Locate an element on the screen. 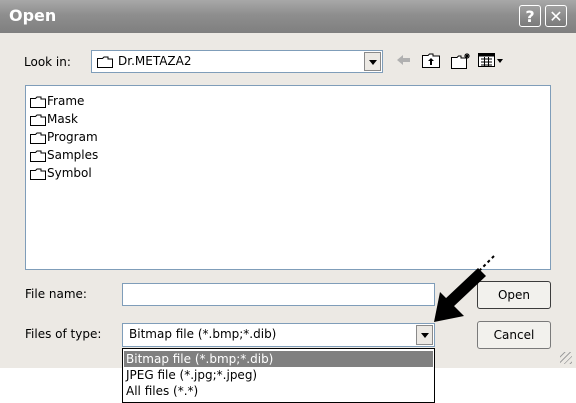  list-item-label: Symbol is located at coordinates (69, 173).